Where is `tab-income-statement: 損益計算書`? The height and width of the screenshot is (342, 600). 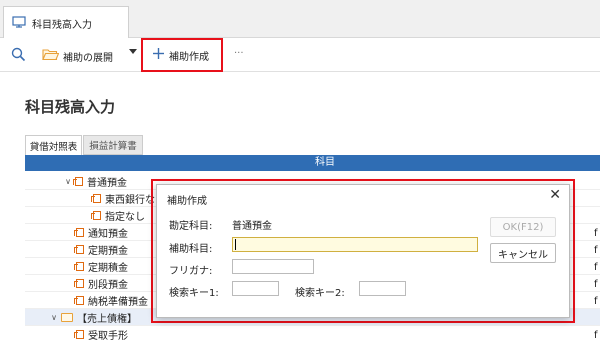 tab-income-statement: 損益計算書 is located at coordinates (113, 145).